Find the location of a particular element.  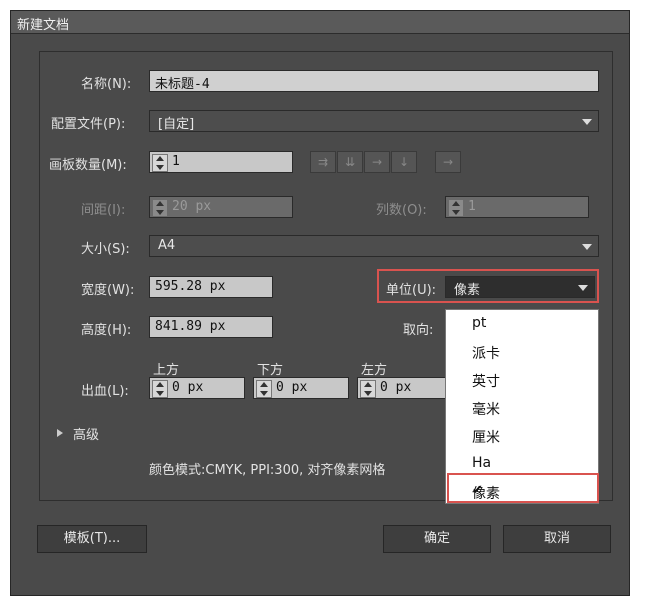

columns-input: 1 is located at coordinates (517, 207).